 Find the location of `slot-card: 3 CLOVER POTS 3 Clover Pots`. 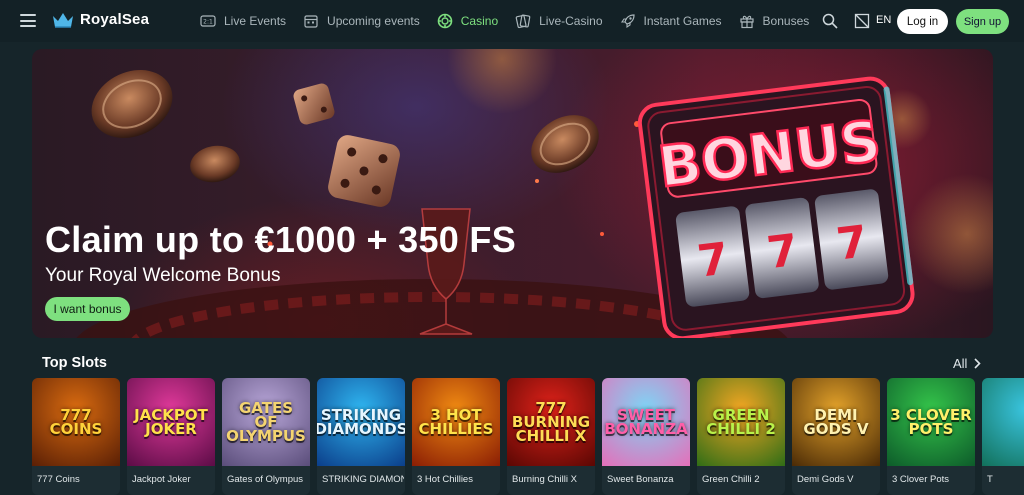

slot-card: 3 CLOVER POTS 3 Clover Pots is located at coordinates (931, 436).